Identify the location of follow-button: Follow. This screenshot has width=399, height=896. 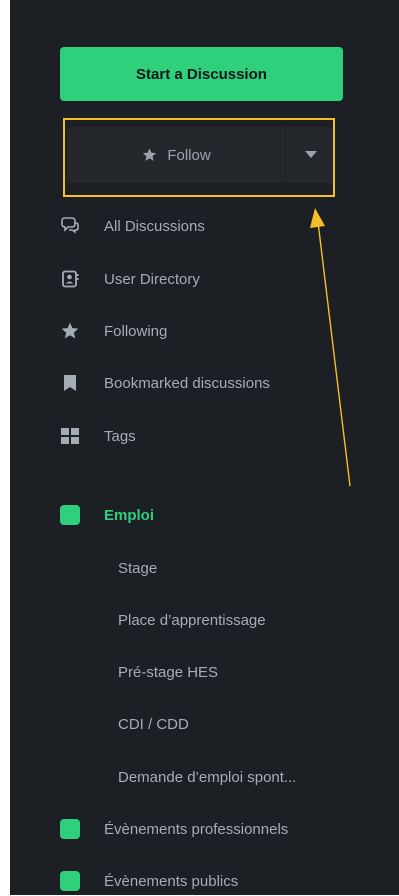
(176, 155).